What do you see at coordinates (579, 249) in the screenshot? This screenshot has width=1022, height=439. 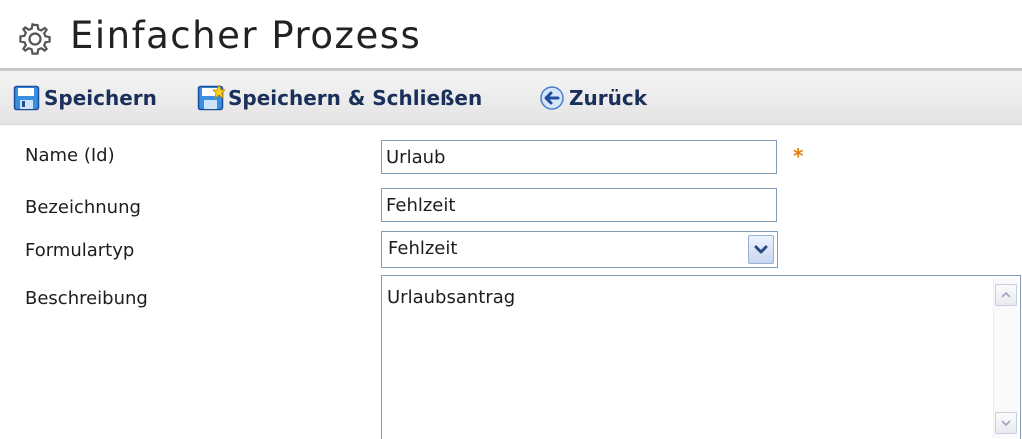 I see `formulartyp-select: Fehlzeit` at bounding box center [579, 249].